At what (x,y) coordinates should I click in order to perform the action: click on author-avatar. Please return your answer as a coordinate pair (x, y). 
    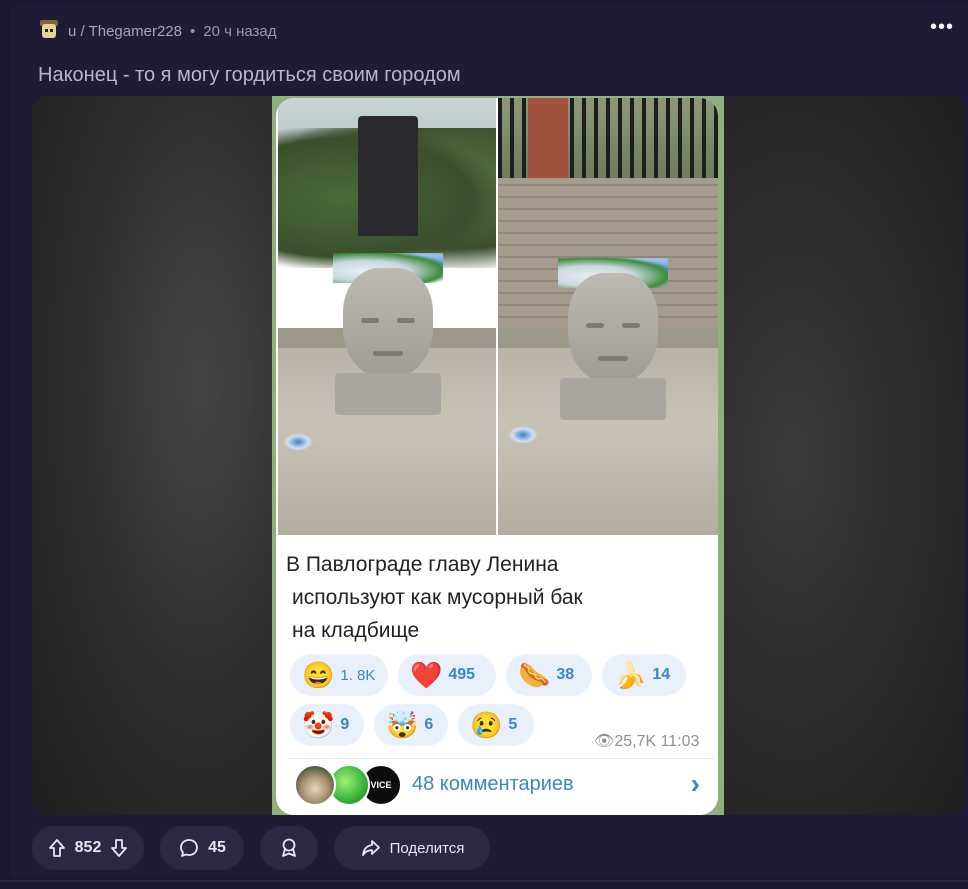
    Looking at the image, I should click on (49, 31).